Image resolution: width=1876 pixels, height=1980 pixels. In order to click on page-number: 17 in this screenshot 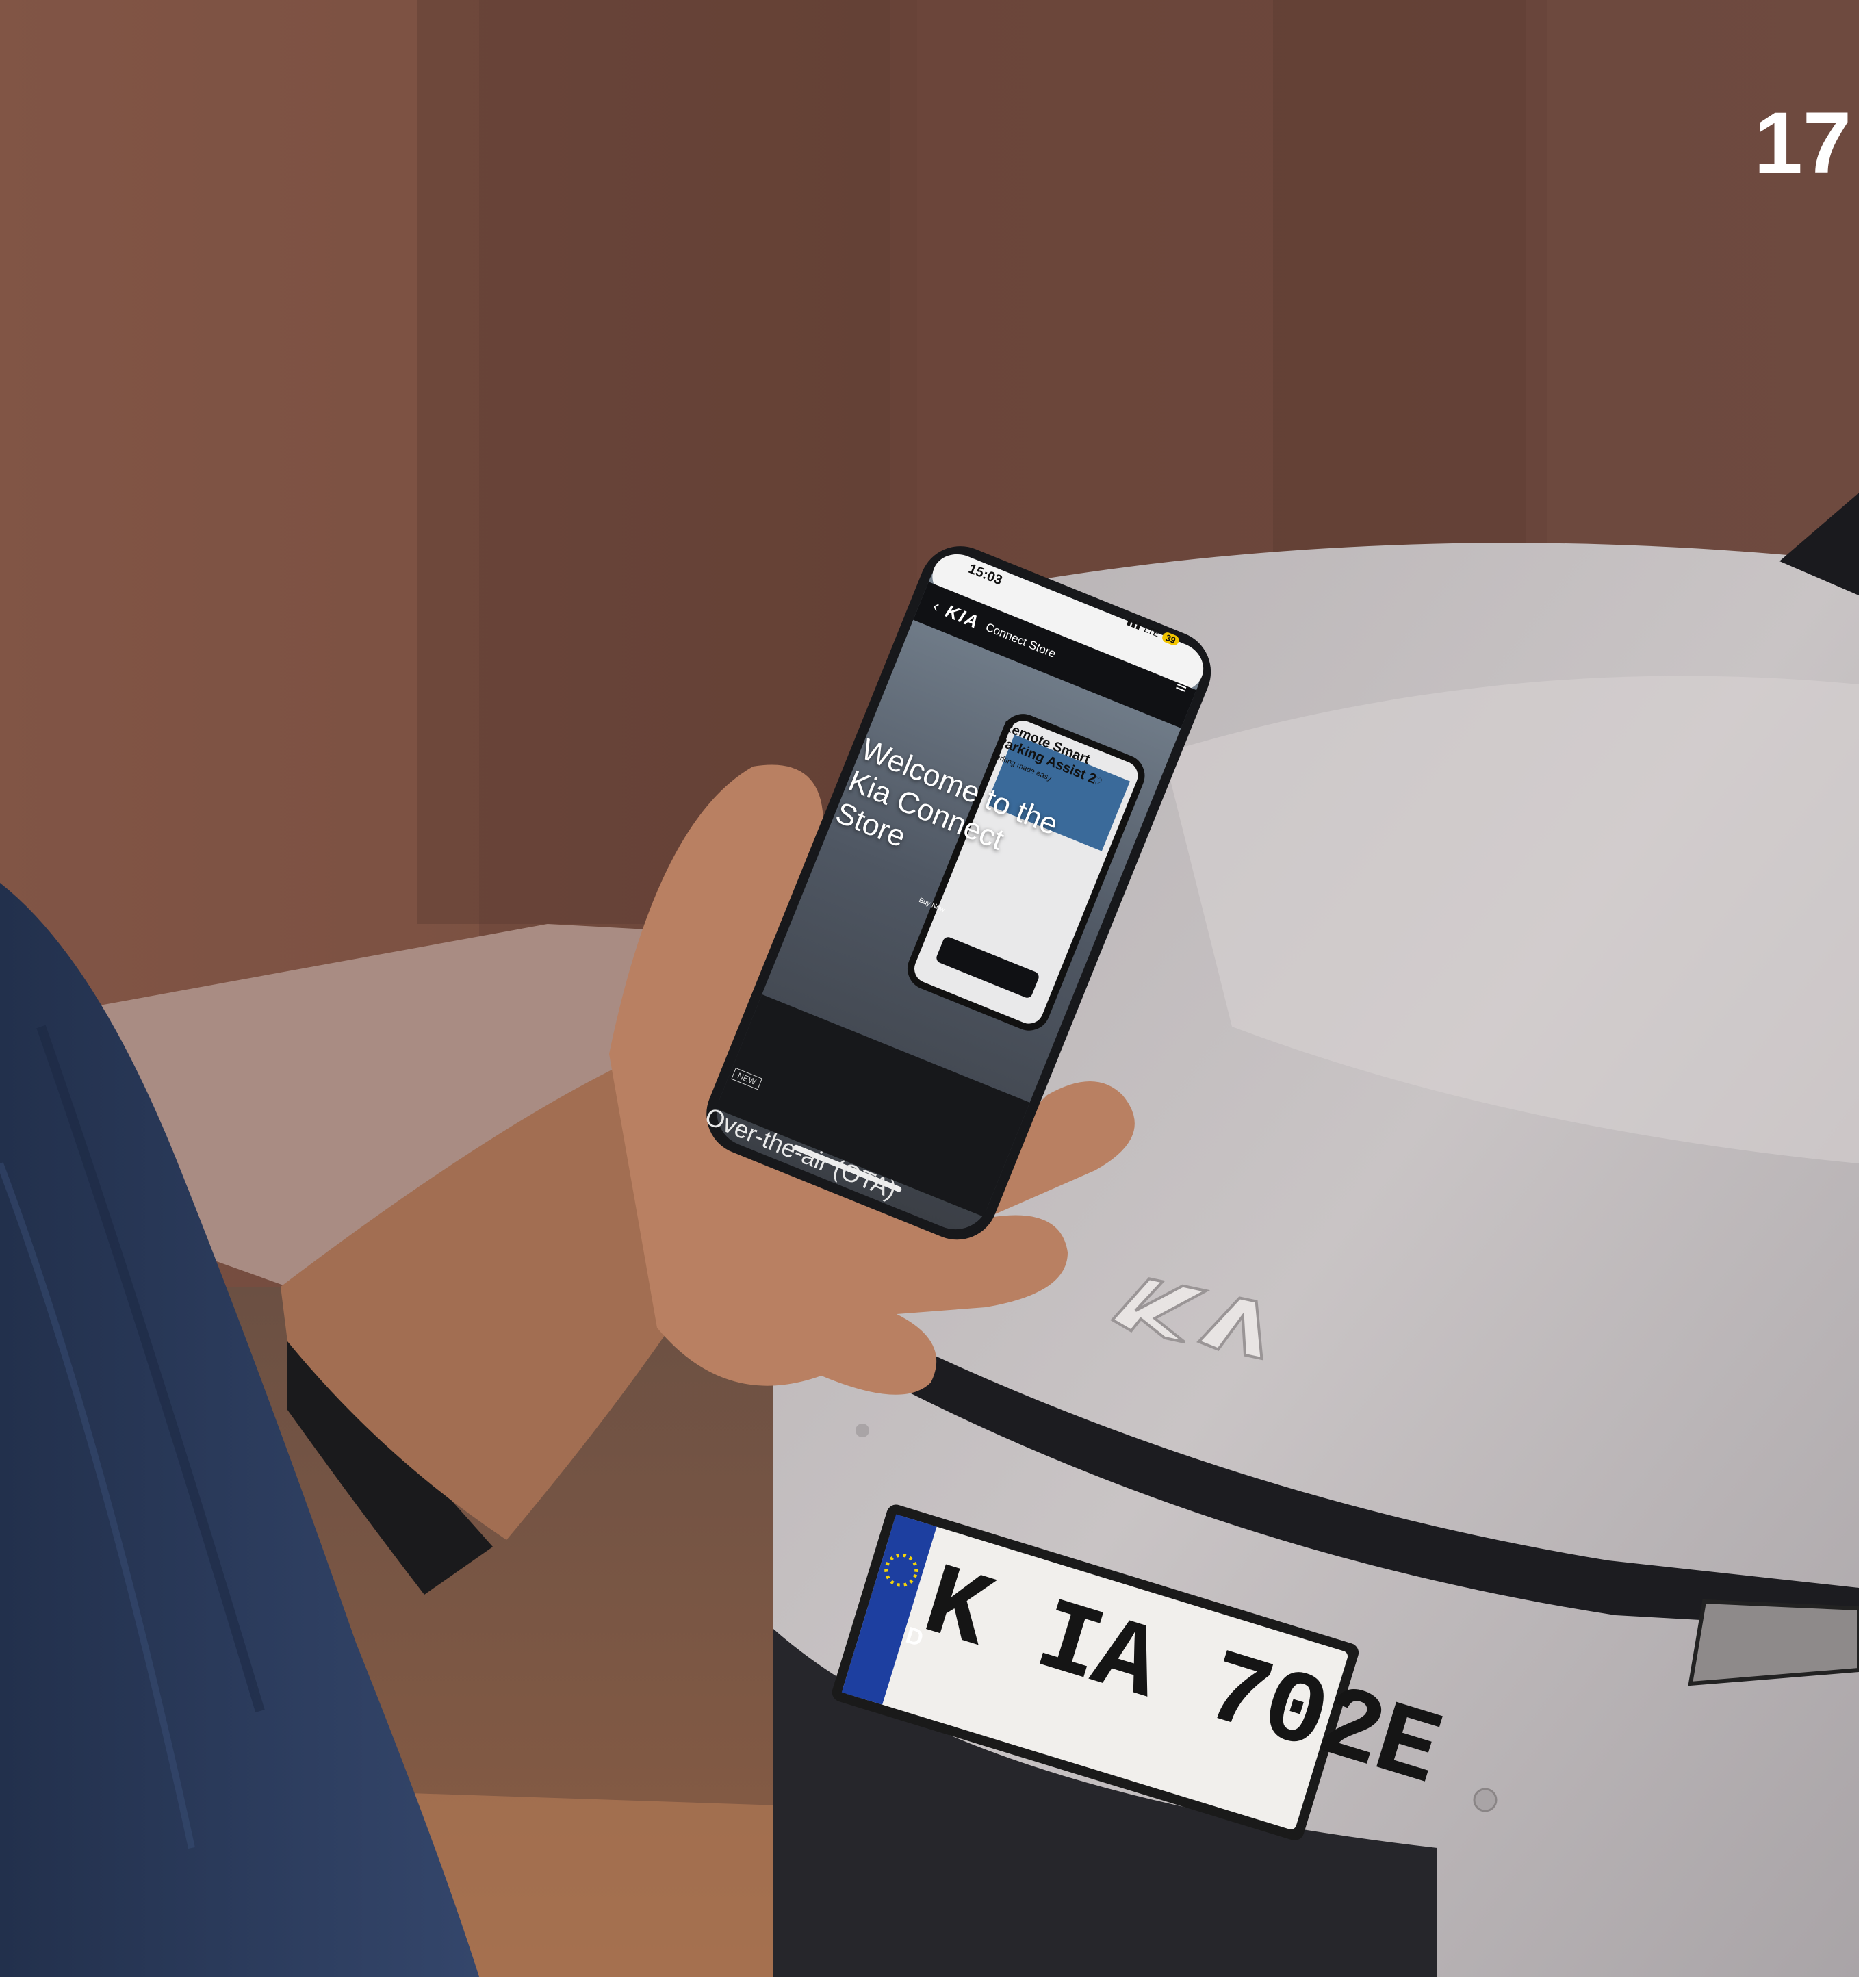, I will do `click(1802, 143)`.